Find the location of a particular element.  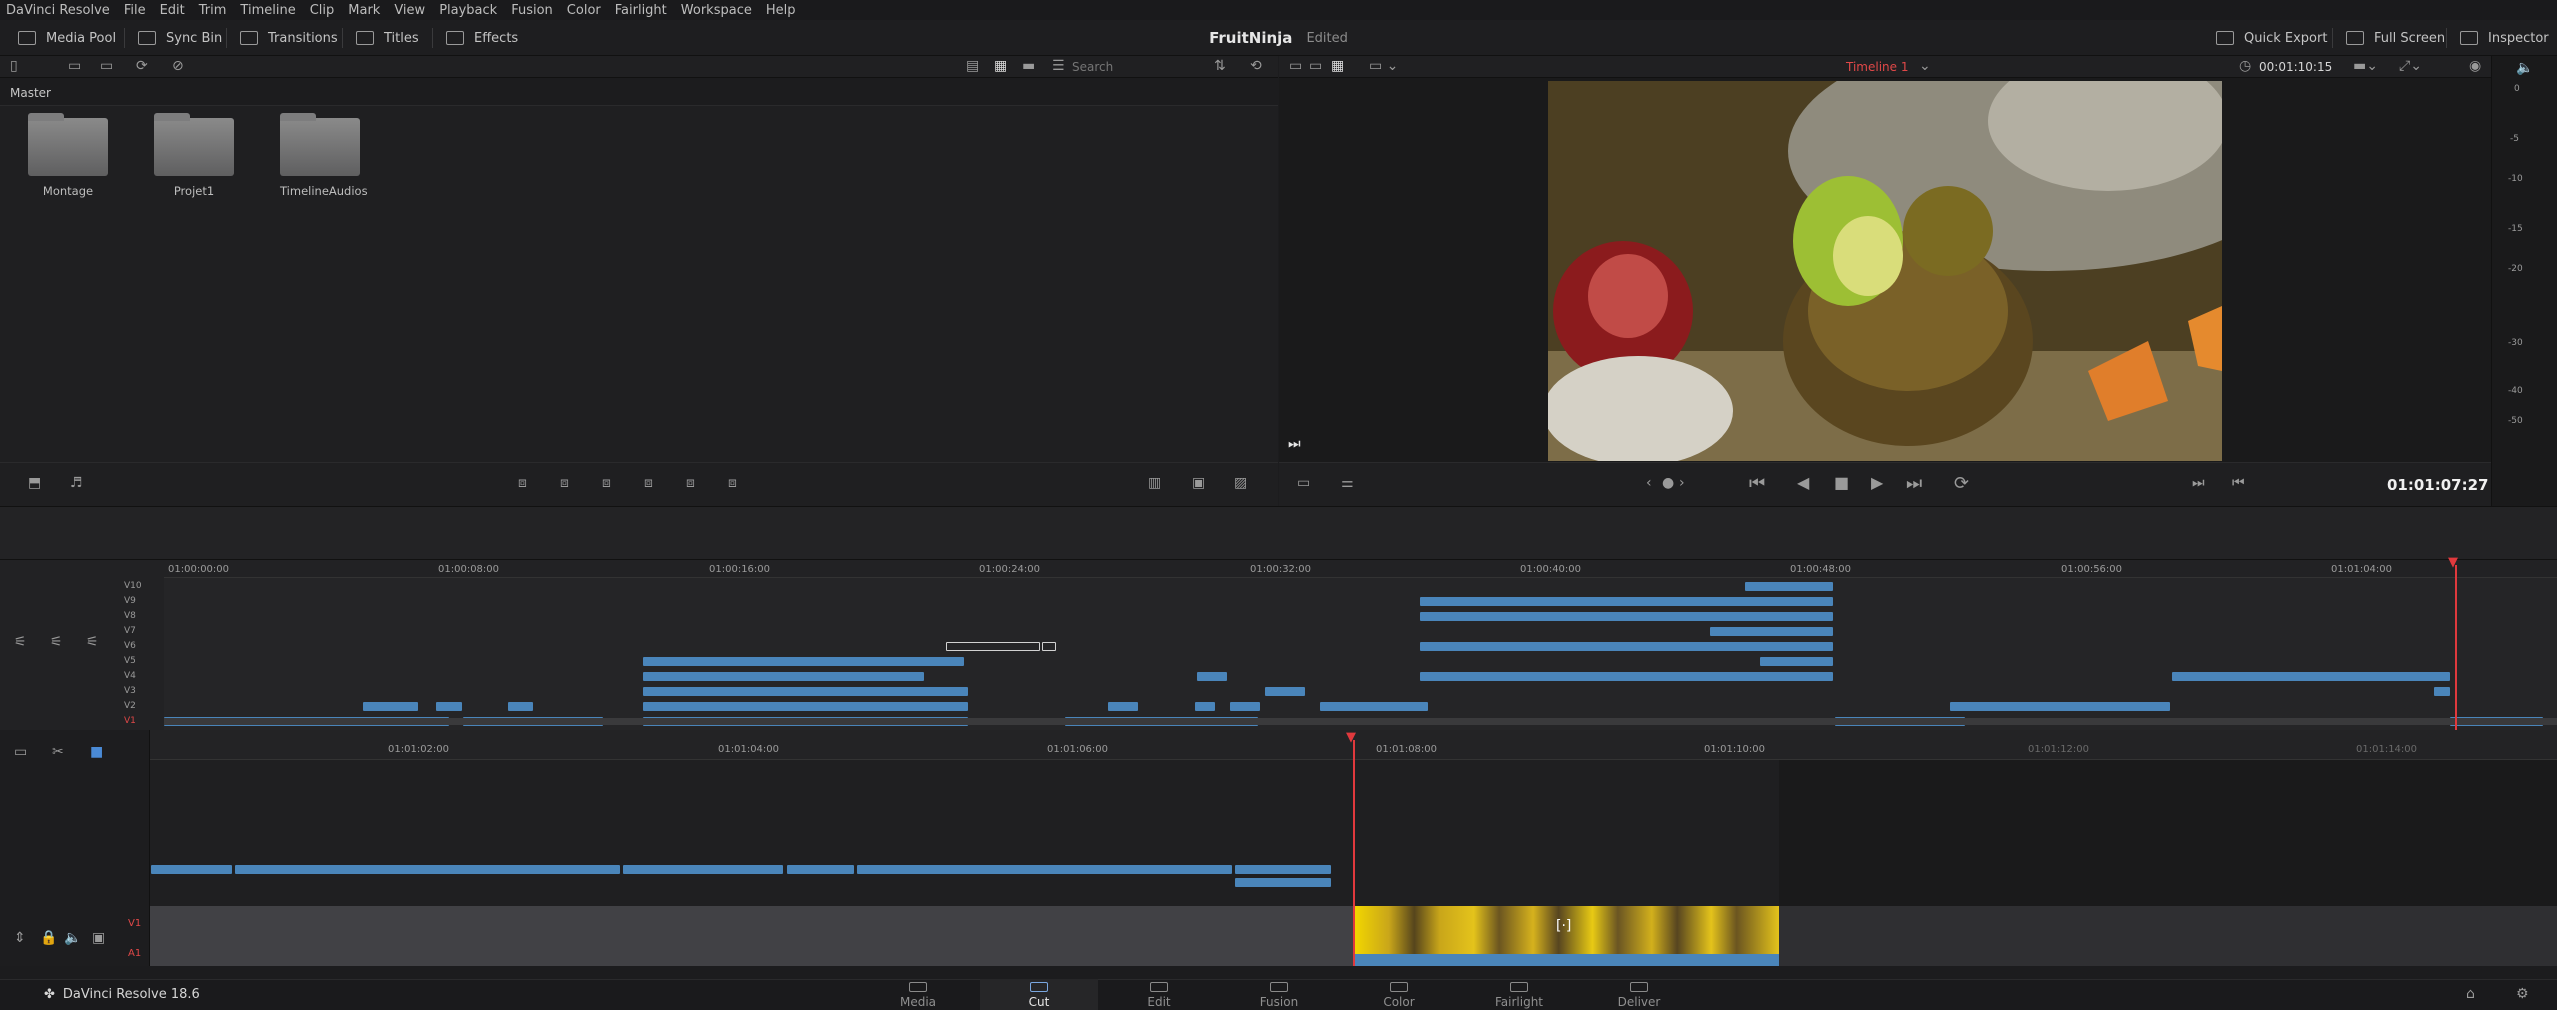

go-to-start-icon: ⏮ is located at coordinates (1757, 483).